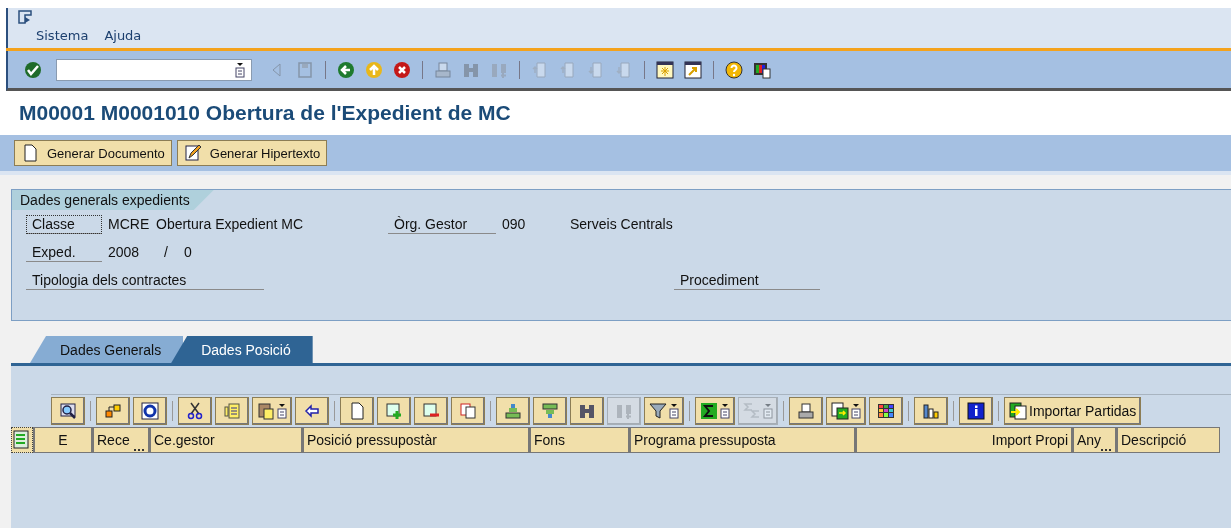 The width and height of the screenshot is (1231, 528). What do you see at coordinates (621, 224) in the screenshot?
I see `field-value: Serveis Centrals` at bounding box center [621, 224].